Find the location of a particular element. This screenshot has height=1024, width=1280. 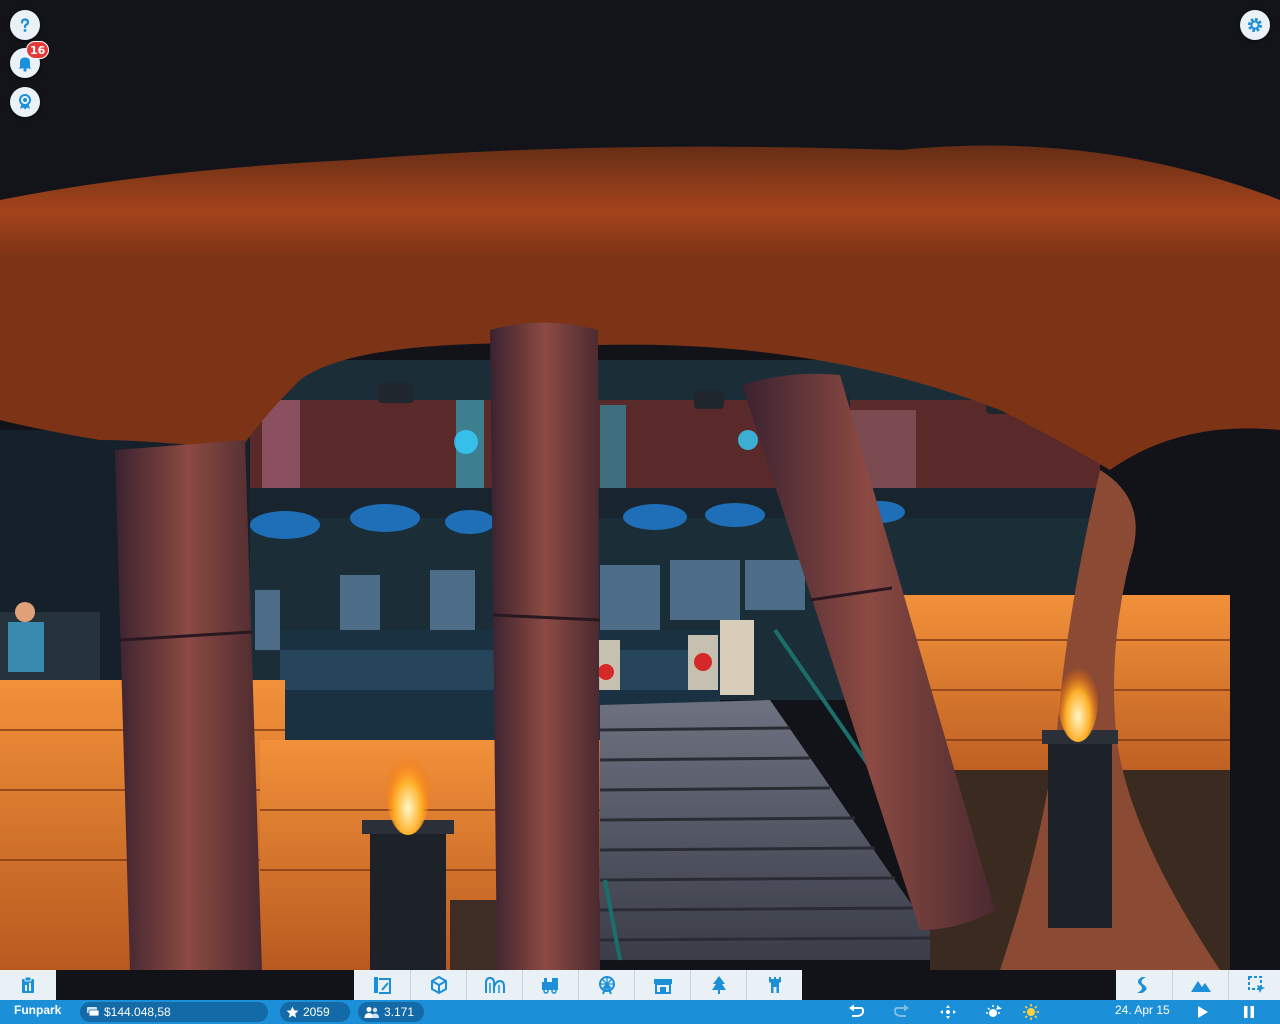

sun-icon is located at coordinates (1031, 1012).